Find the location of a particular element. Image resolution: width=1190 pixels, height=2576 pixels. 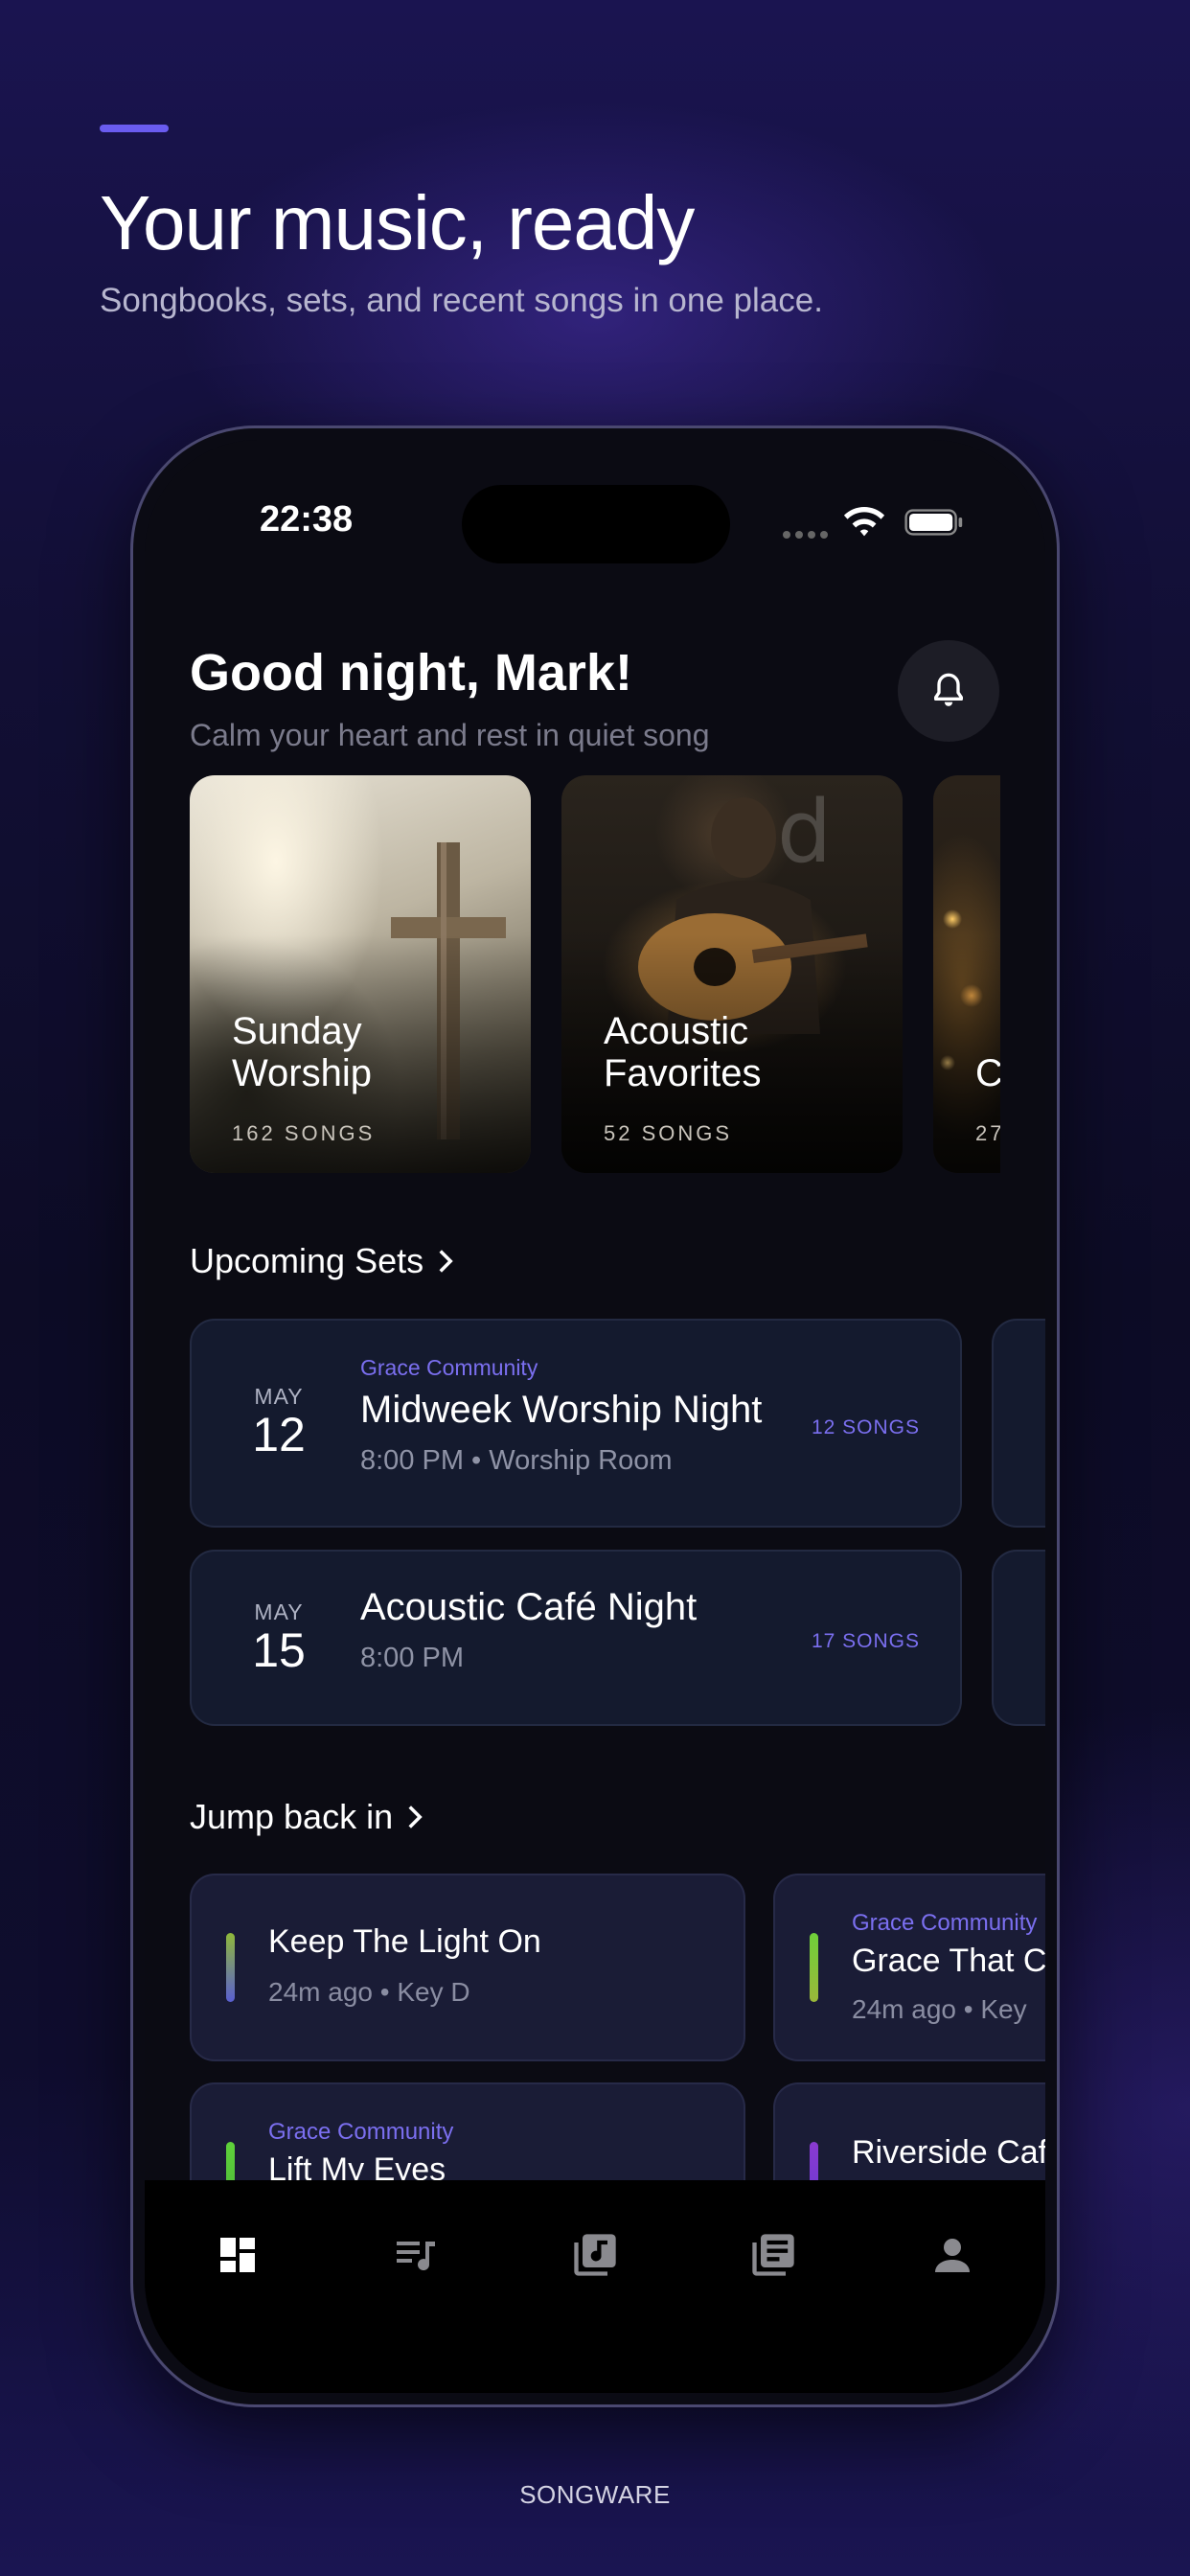

song-meta: 24m ago • Key D is located at coordinates (369, 1992).